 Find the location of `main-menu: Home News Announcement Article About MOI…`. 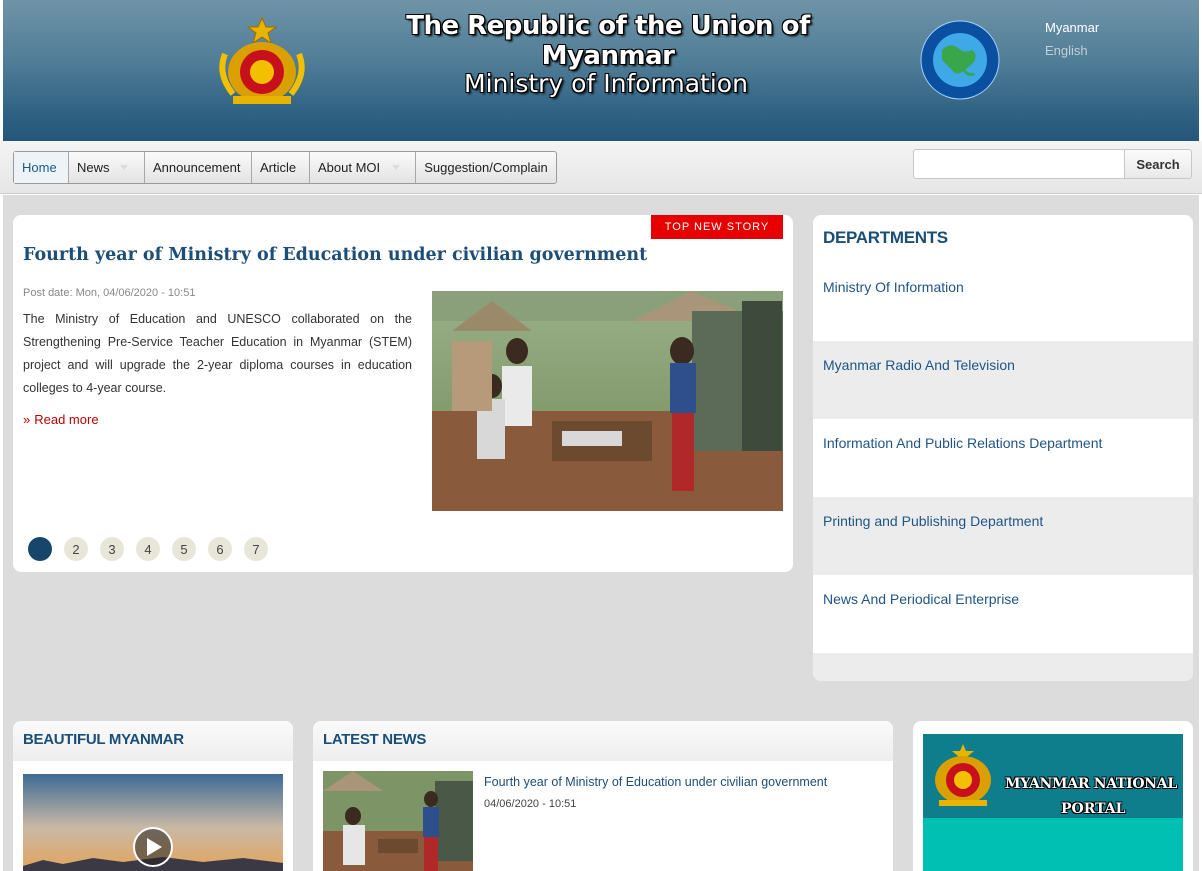

main-menu: Home News Announcement Article About MOI… is located at coordinates (285, 167).